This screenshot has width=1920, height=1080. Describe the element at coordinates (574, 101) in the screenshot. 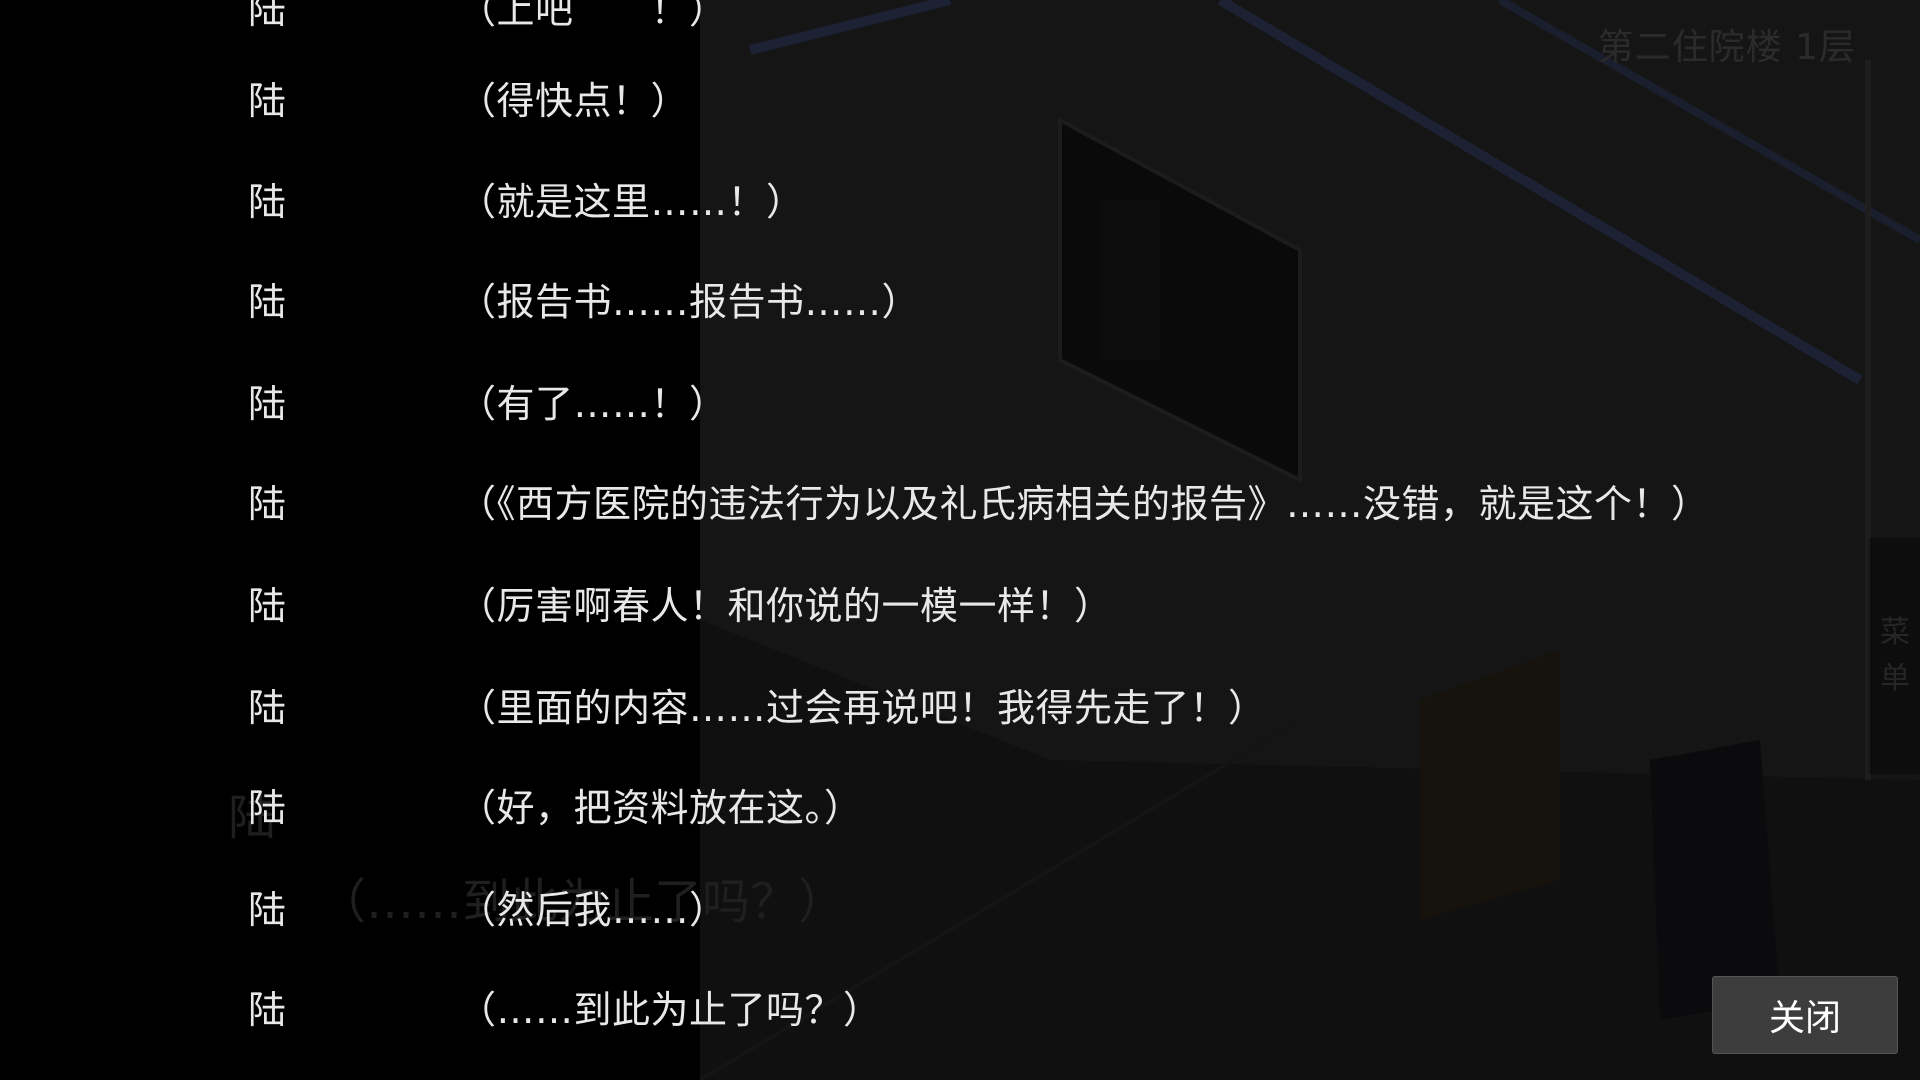

I see `backlog-line: （得快点！）` at that location.